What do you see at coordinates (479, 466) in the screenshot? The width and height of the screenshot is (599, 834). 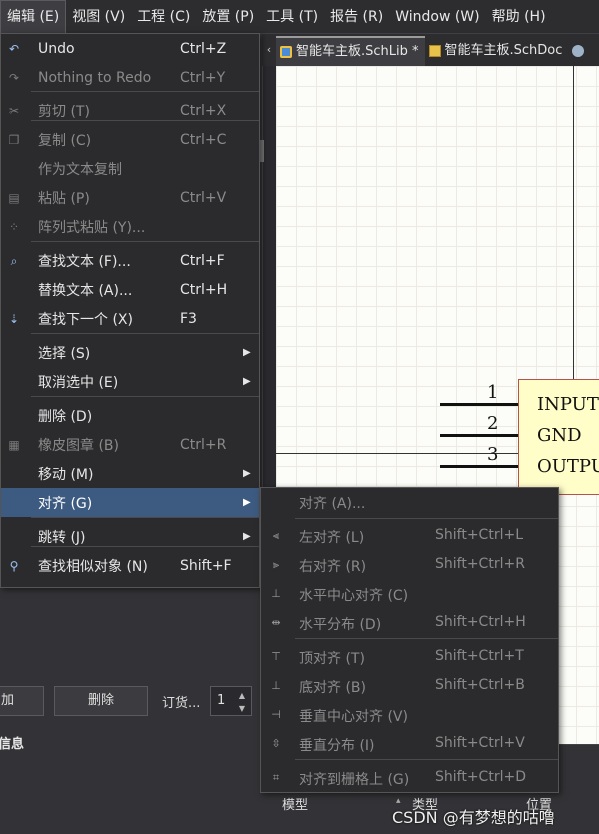 I see `pin-3-line` at bounding box center [479, 466].